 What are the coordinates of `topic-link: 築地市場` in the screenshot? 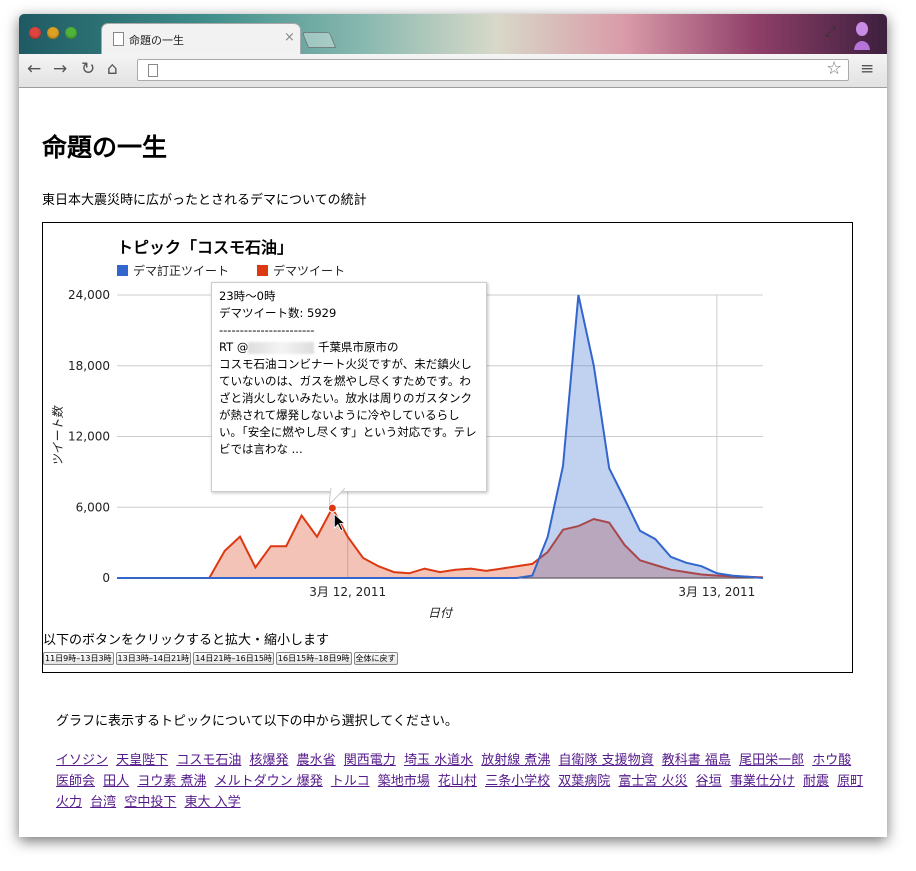 It's located at (404, 781).